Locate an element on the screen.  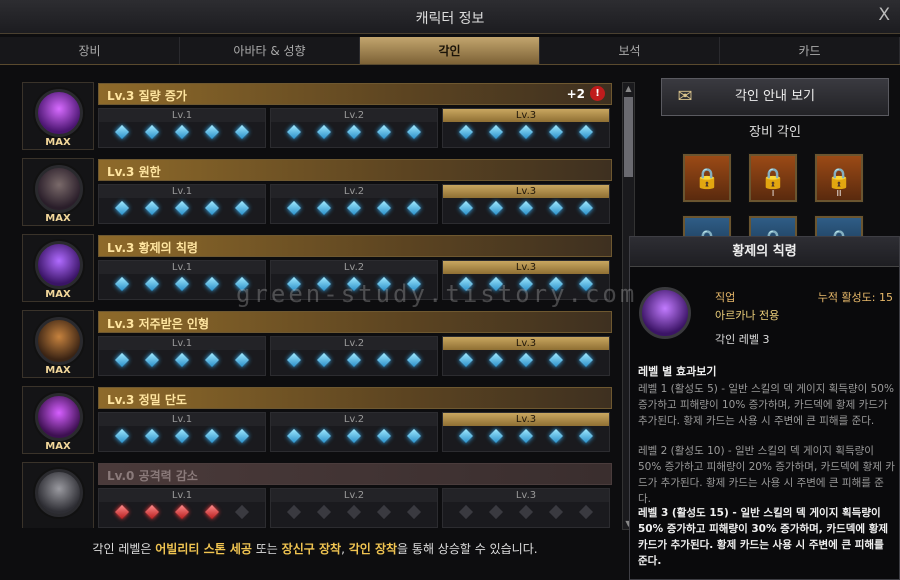
tooltip-activity: 누적 활성도: 15 is located at coordinates (855, 297).